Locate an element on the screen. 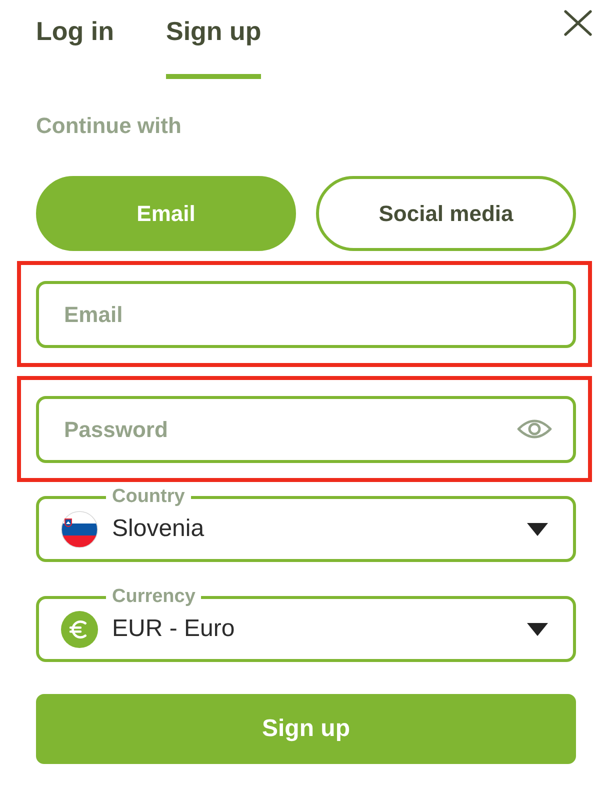 This screenshot has width=610, height=810. selected-value: EUR - Euro is located at coordinates (174, 629).